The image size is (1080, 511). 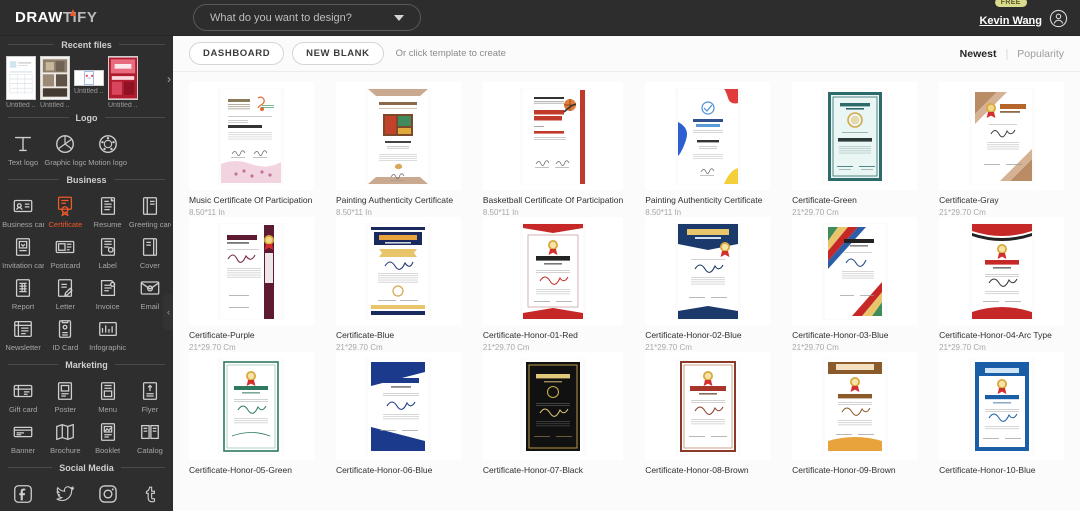 I want to click on sidebar-item-booklet: Booklet, so click(x=108, y=437).